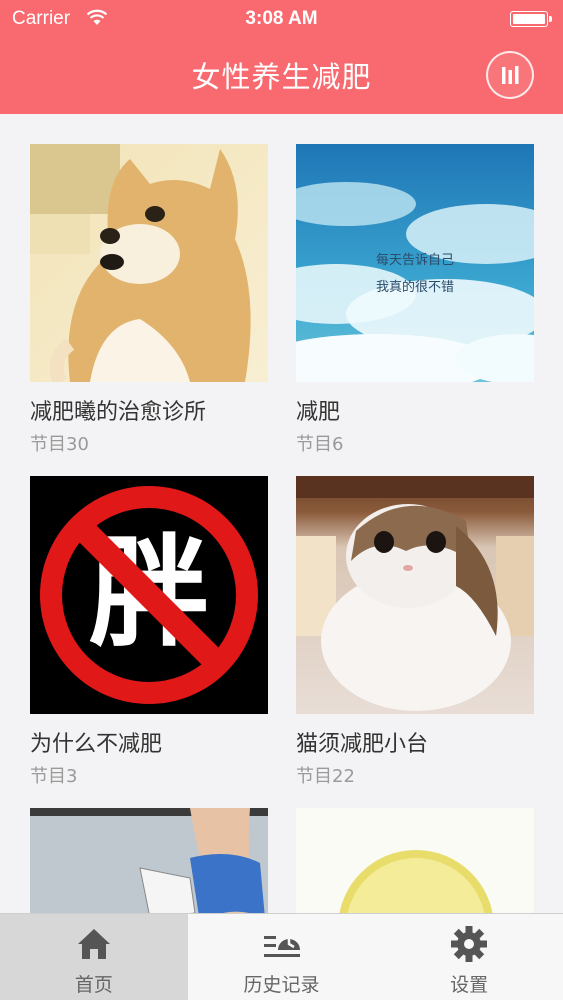 This screenshot has height=1000, width=563. Describe the element at coordinates (415, 595) in the screenshot. I see `cat-photo` at that location.